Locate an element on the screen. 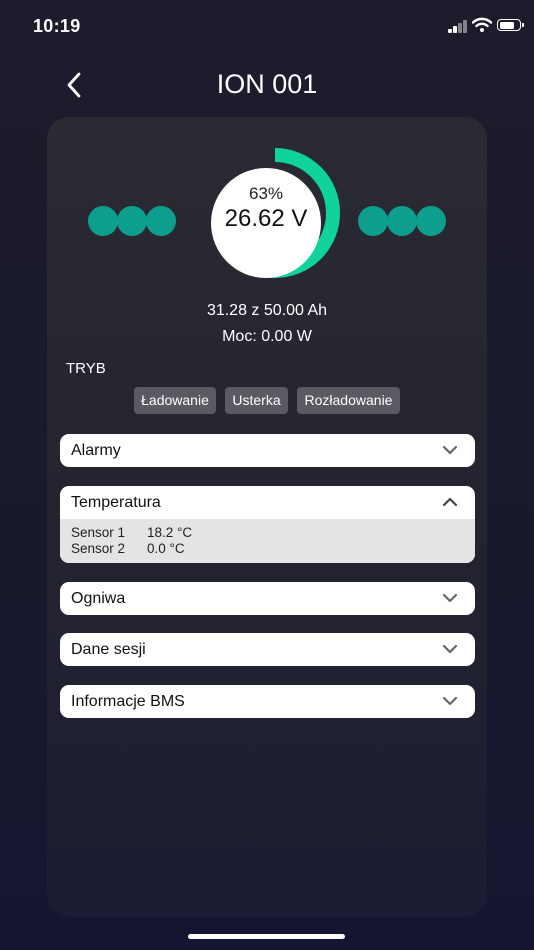 The height and width of the screenshot is (950, 534). right-cells-indicator is located at coordinates (403, 221).